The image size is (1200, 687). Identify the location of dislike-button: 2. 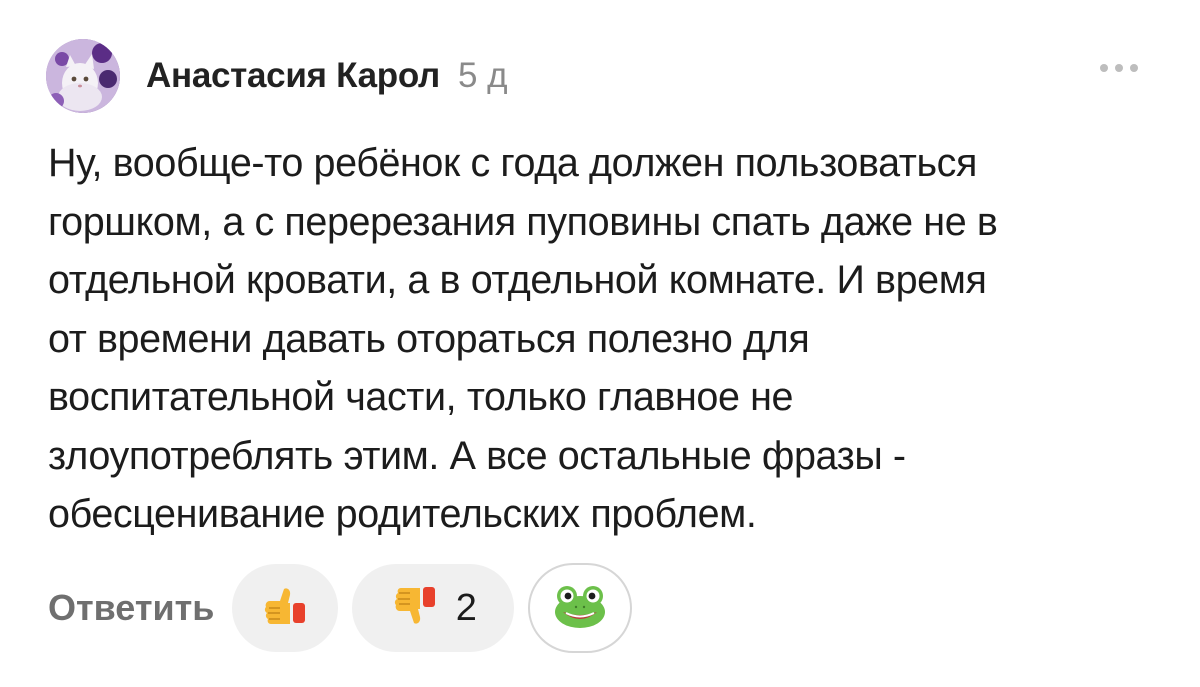
(433, 608).